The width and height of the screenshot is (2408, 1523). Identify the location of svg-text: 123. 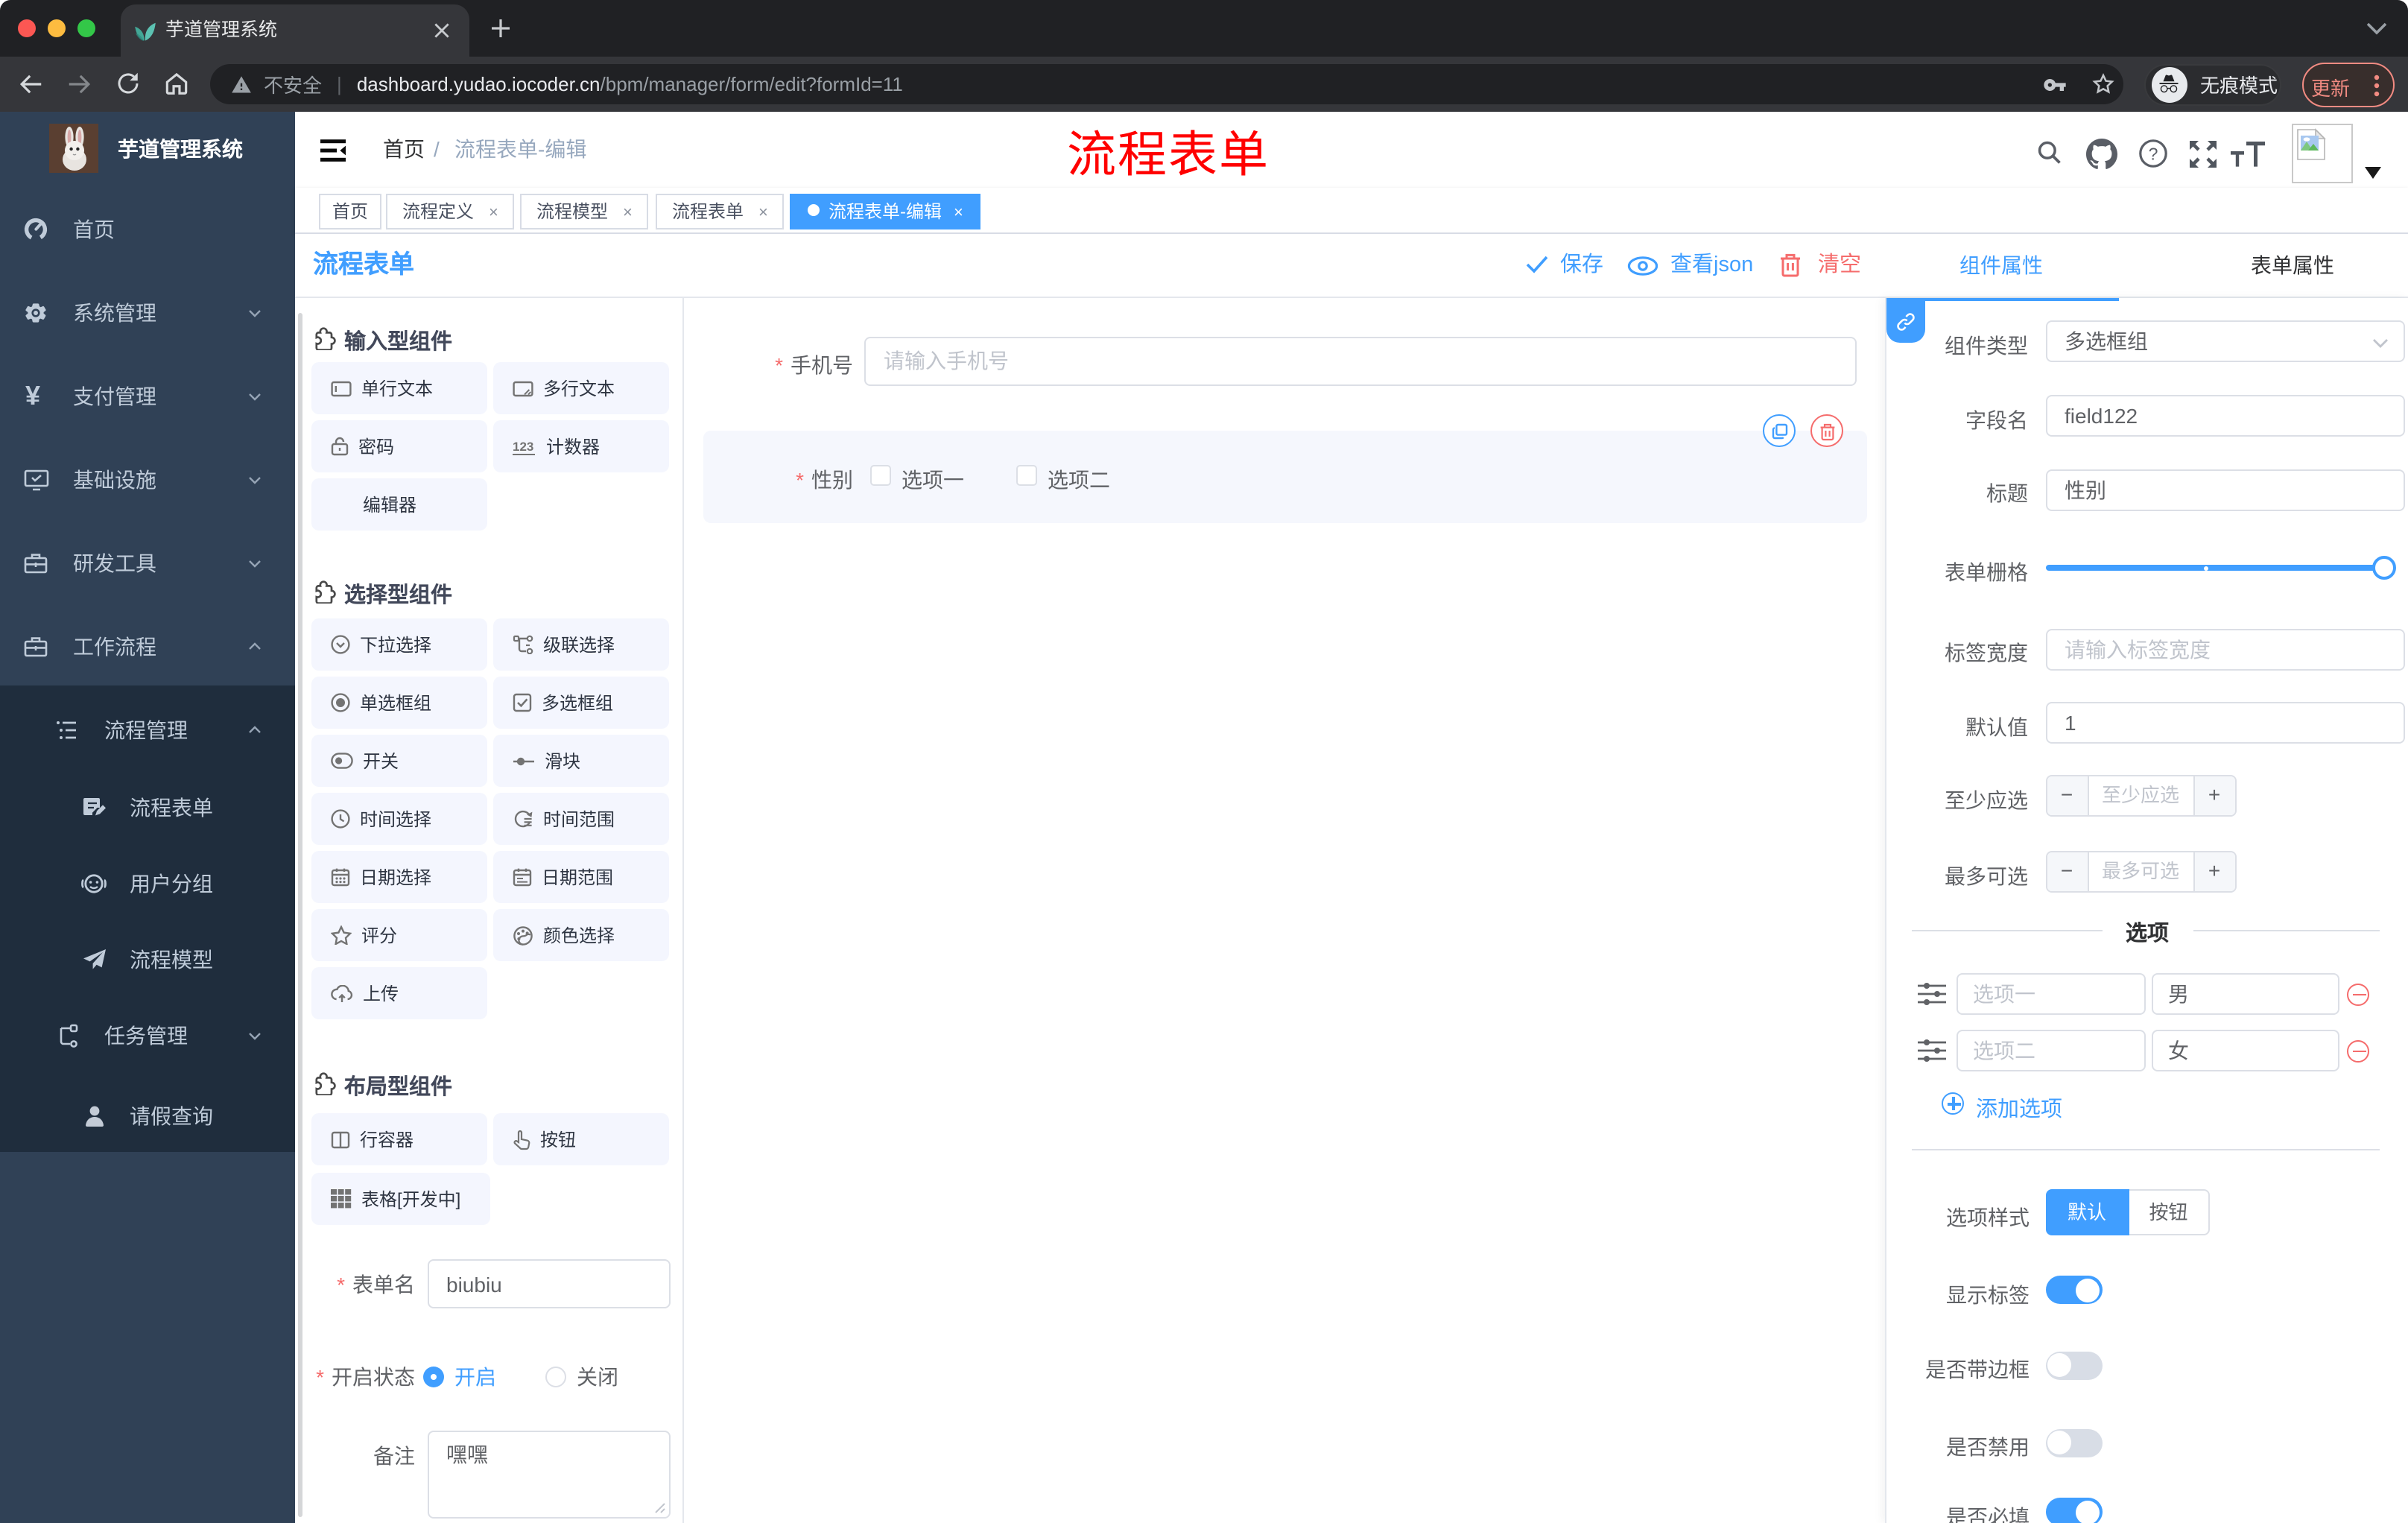
(522, 446).